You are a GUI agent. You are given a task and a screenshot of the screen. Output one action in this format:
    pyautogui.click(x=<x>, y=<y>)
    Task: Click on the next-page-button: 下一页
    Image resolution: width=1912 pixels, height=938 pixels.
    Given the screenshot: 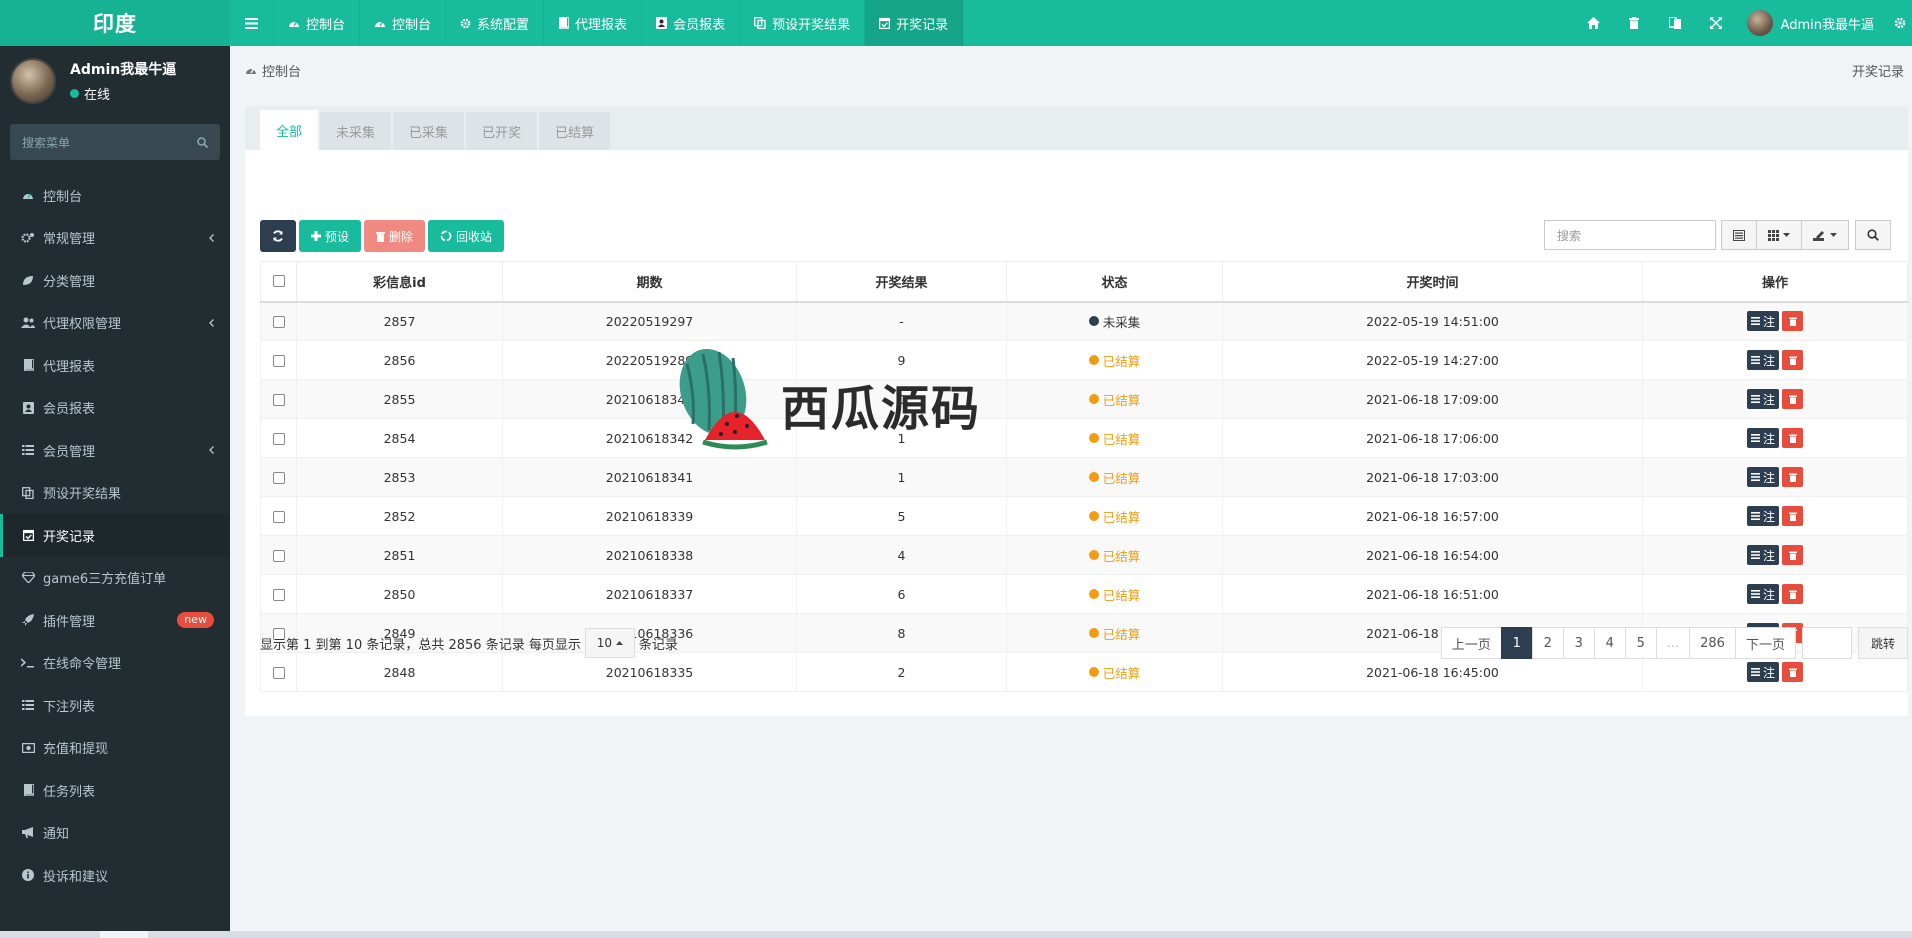 What is the action you would take?
    pyautogui.click(x=1765, y=643)
    